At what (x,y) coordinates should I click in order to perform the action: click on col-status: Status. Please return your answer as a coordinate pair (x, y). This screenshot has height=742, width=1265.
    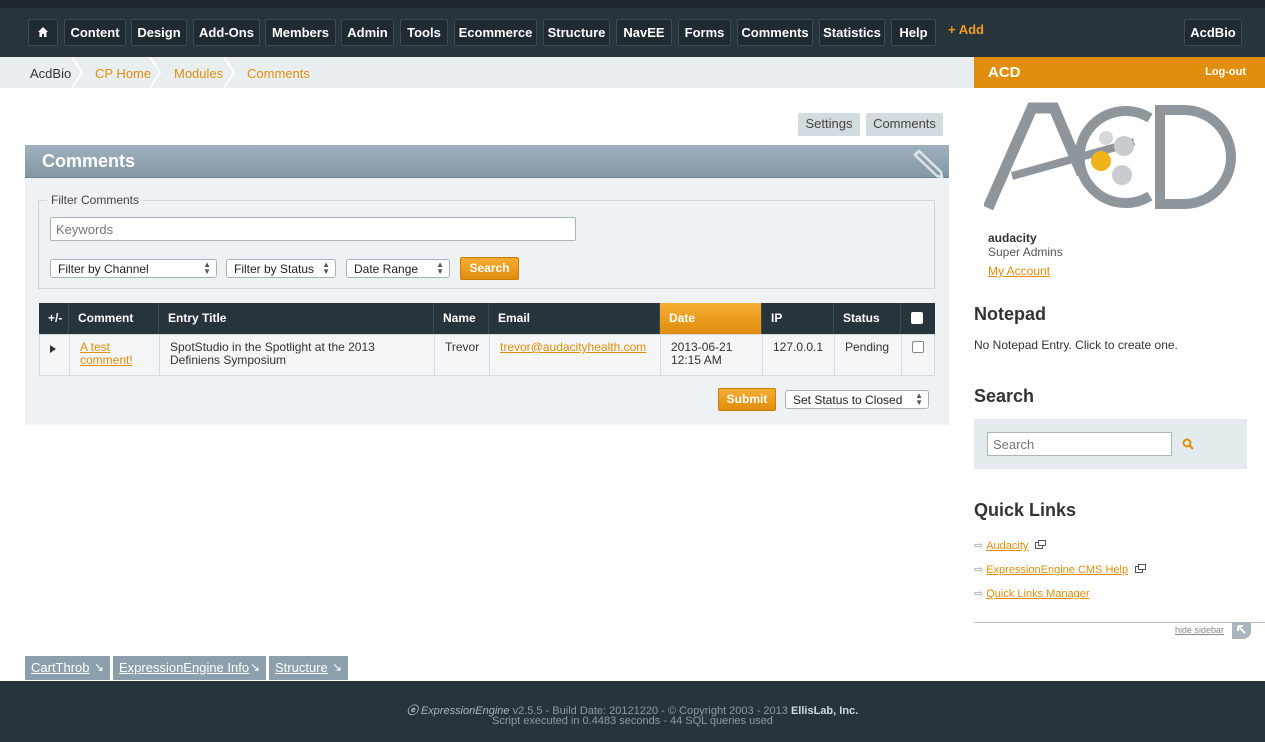
    Looking at the image, I should click on (867, 318).